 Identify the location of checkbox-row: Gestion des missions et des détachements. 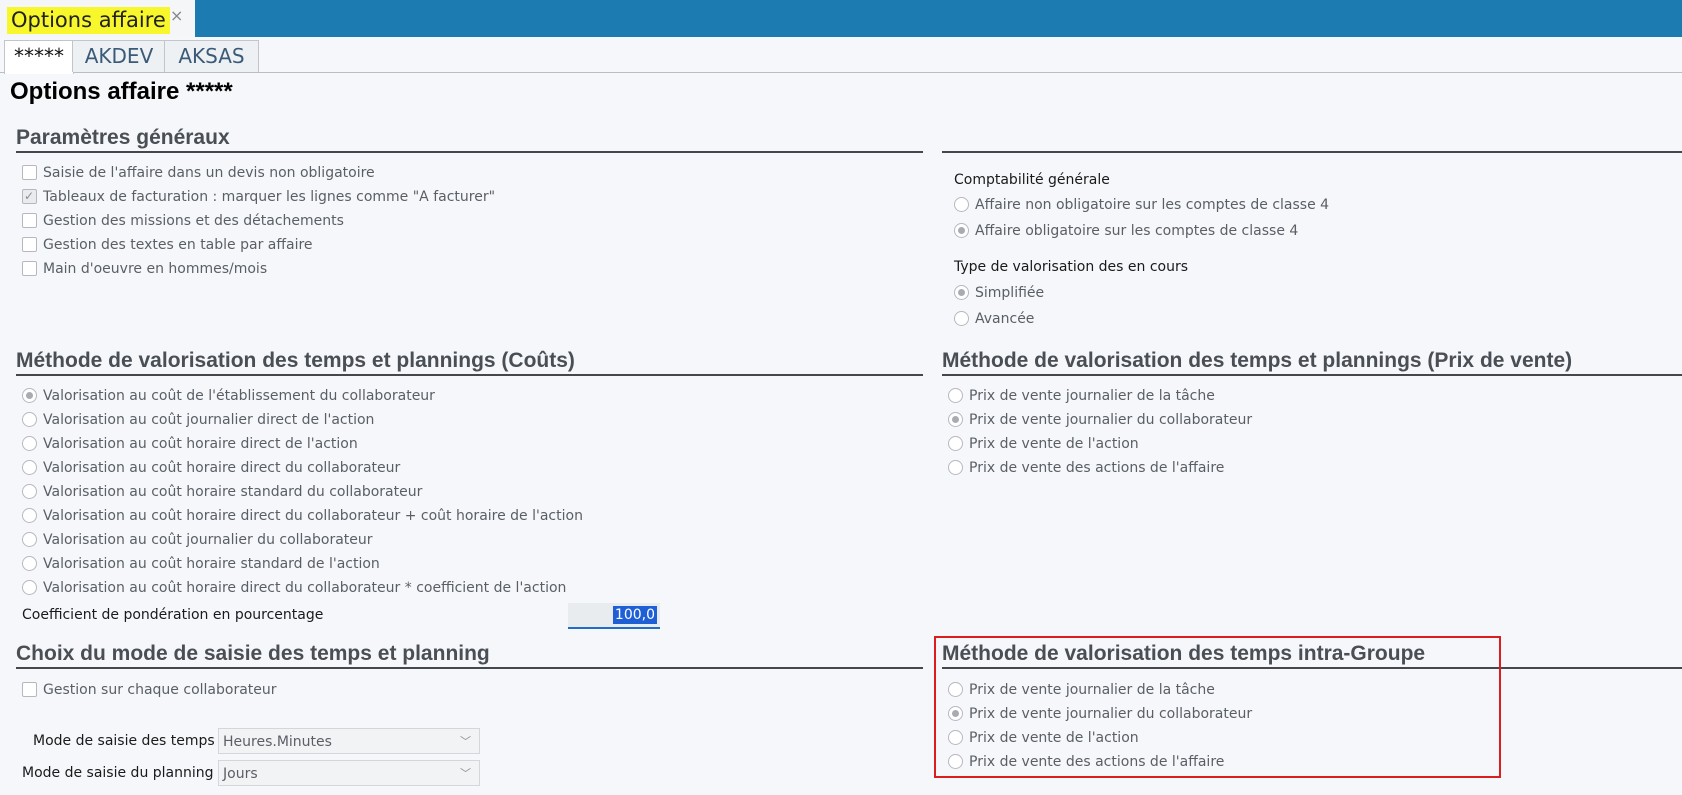
(183, 221).